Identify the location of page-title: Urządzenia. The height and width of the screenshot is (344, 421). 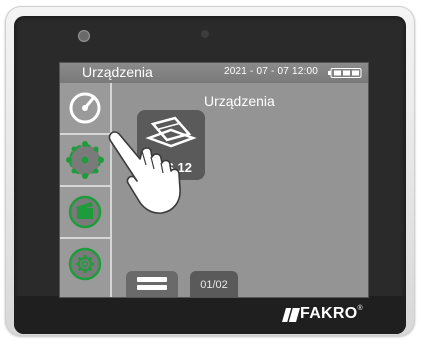
(239, 101).